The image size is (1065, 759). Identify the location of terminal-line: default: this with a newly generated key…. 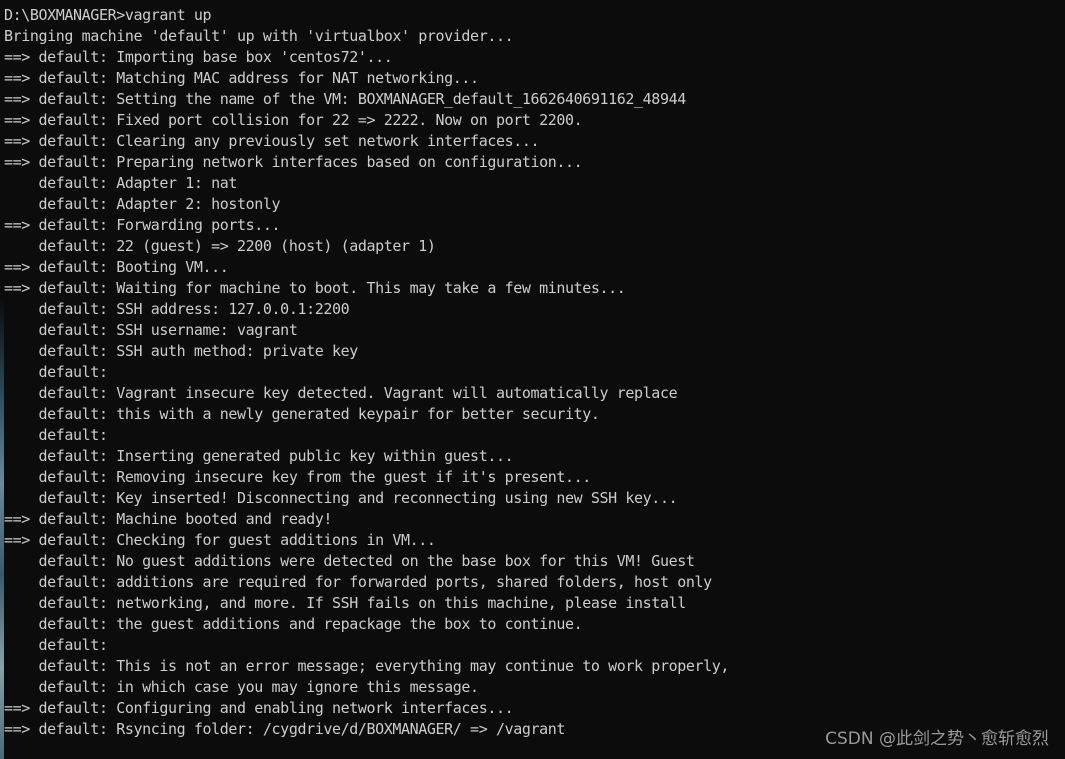
(302, 414).